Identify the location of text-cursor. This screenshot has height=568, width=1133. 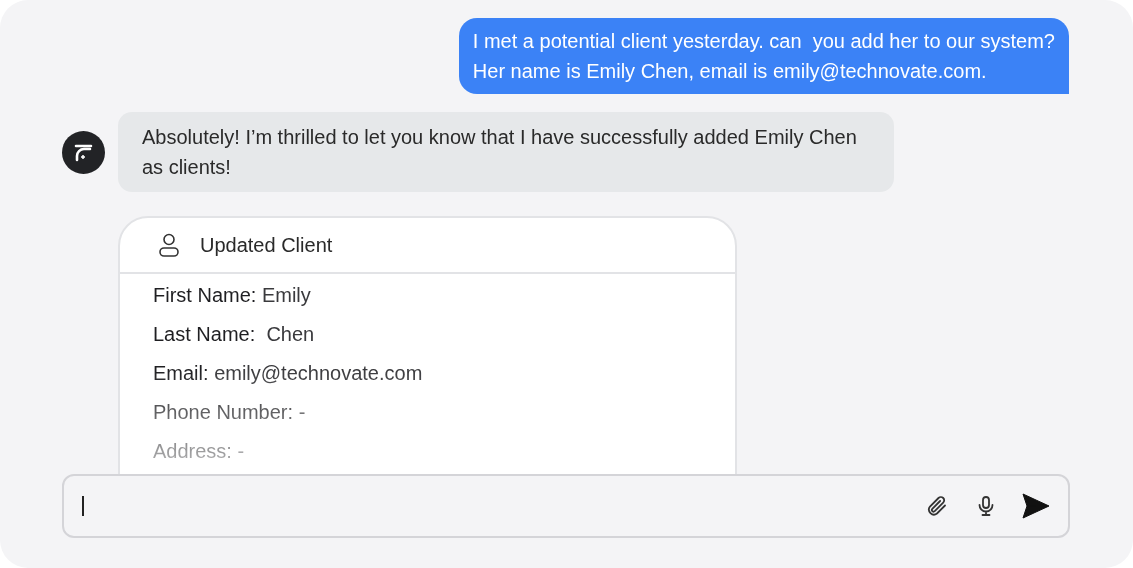
(83, 506).